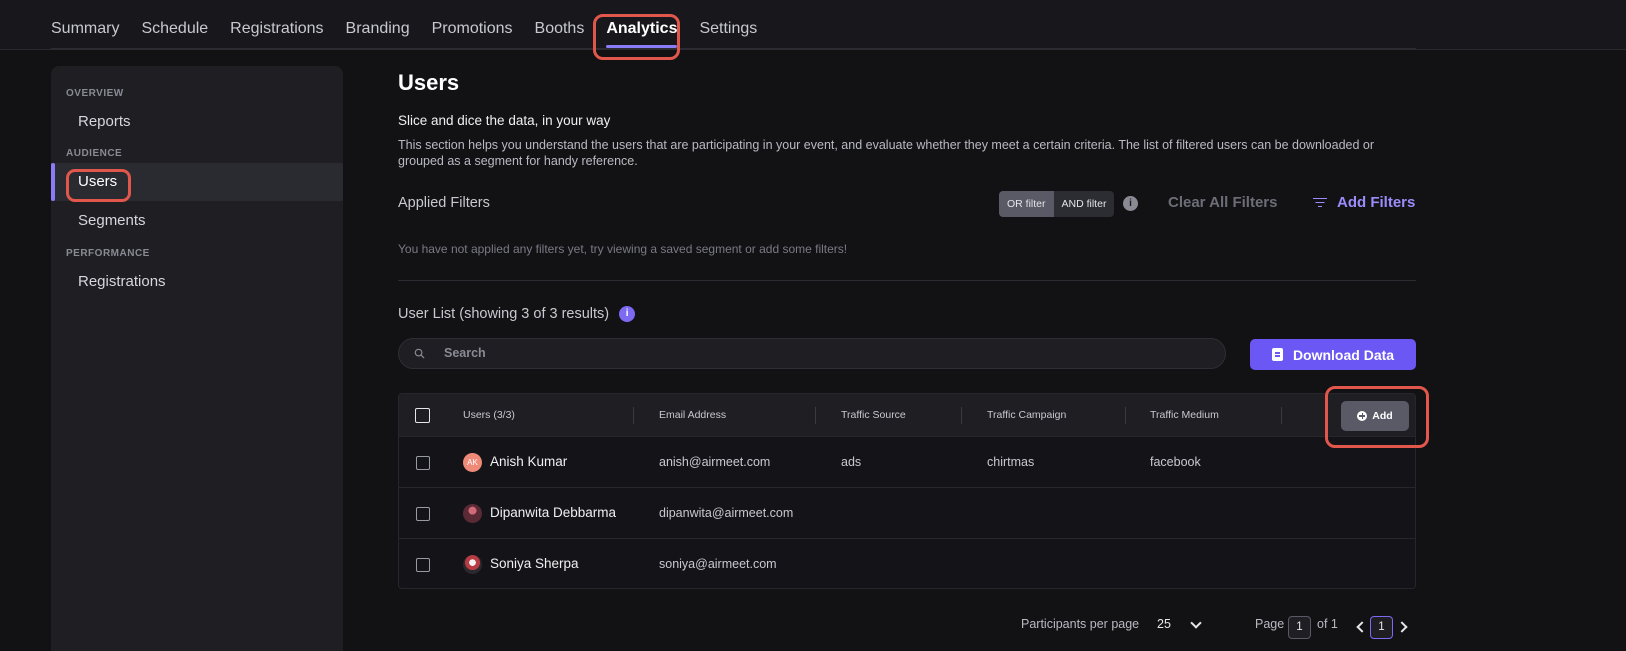 This screenshot has width=1626, height=651. What do you see at coordinates (1084, 204) in the screenshot?
I see `and-filter-button: AND filter` at bounding box center [1084, 204].